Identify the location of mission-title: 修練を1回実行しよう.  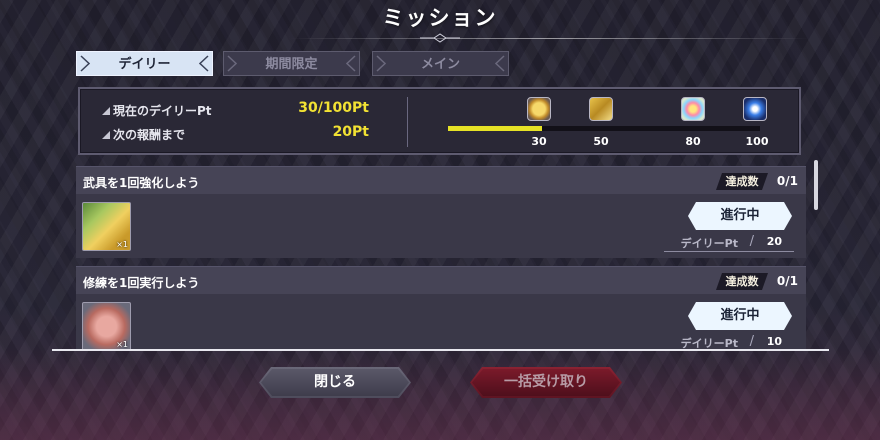
(141, 283).